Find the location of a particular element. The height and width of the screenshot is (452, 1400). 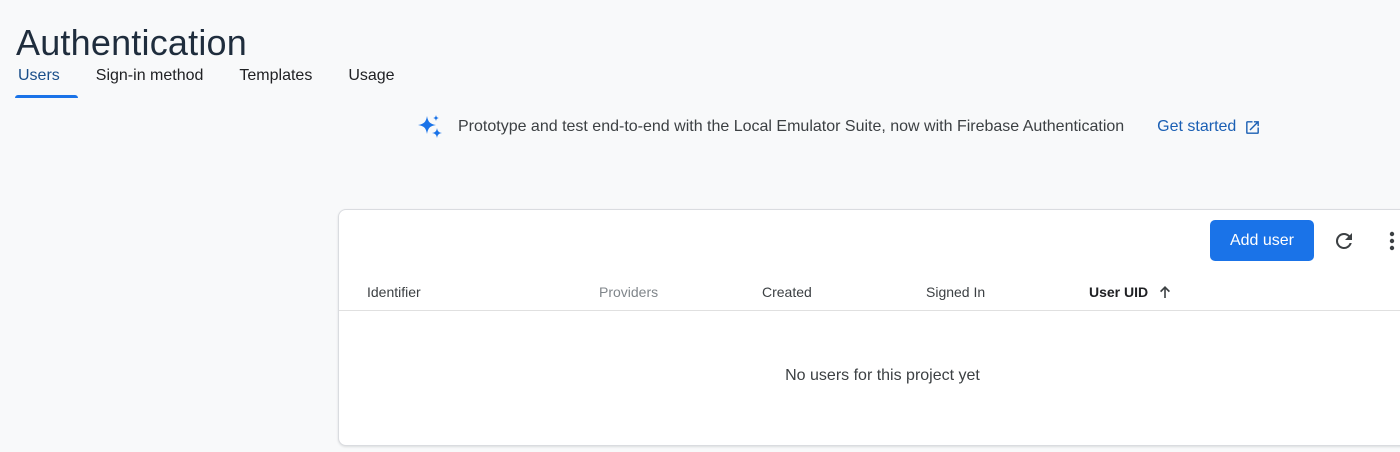

column-providers: Providers is located at coordinates (628, 292).